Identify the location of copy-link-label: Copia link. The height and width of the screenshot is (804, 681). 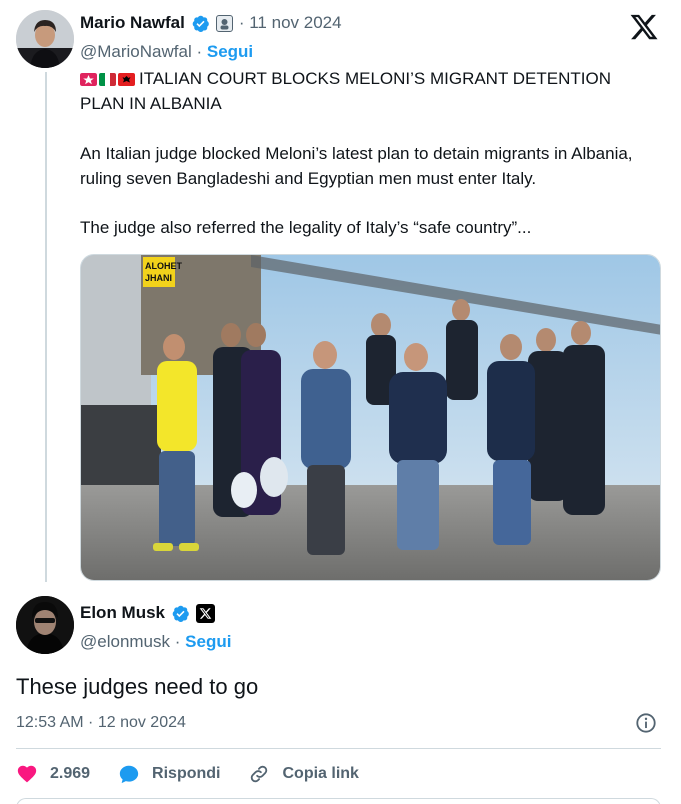
(320, 773).